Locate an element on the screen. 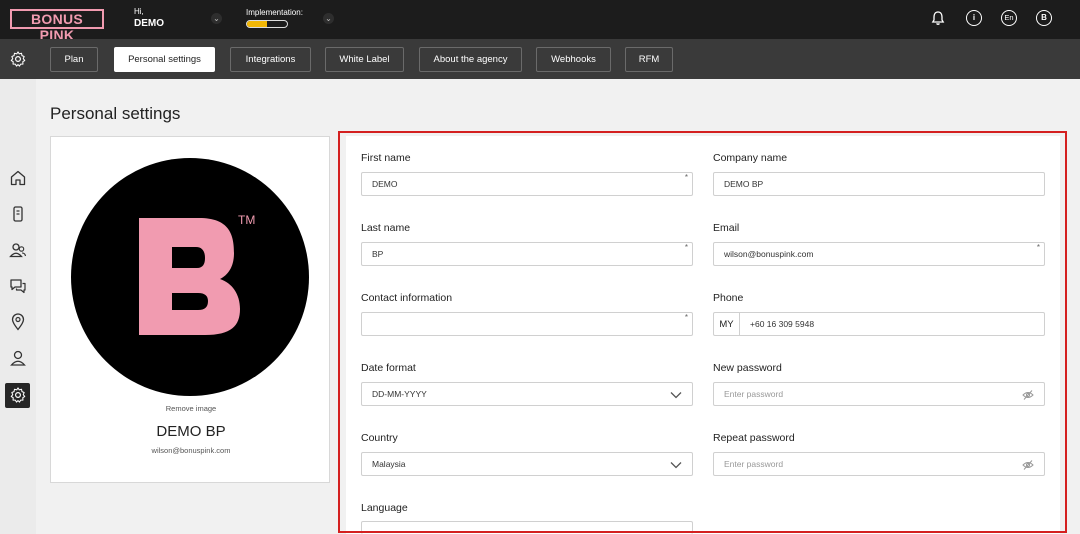  first-name-field: DEMO * is located at coordinates (527, 184).